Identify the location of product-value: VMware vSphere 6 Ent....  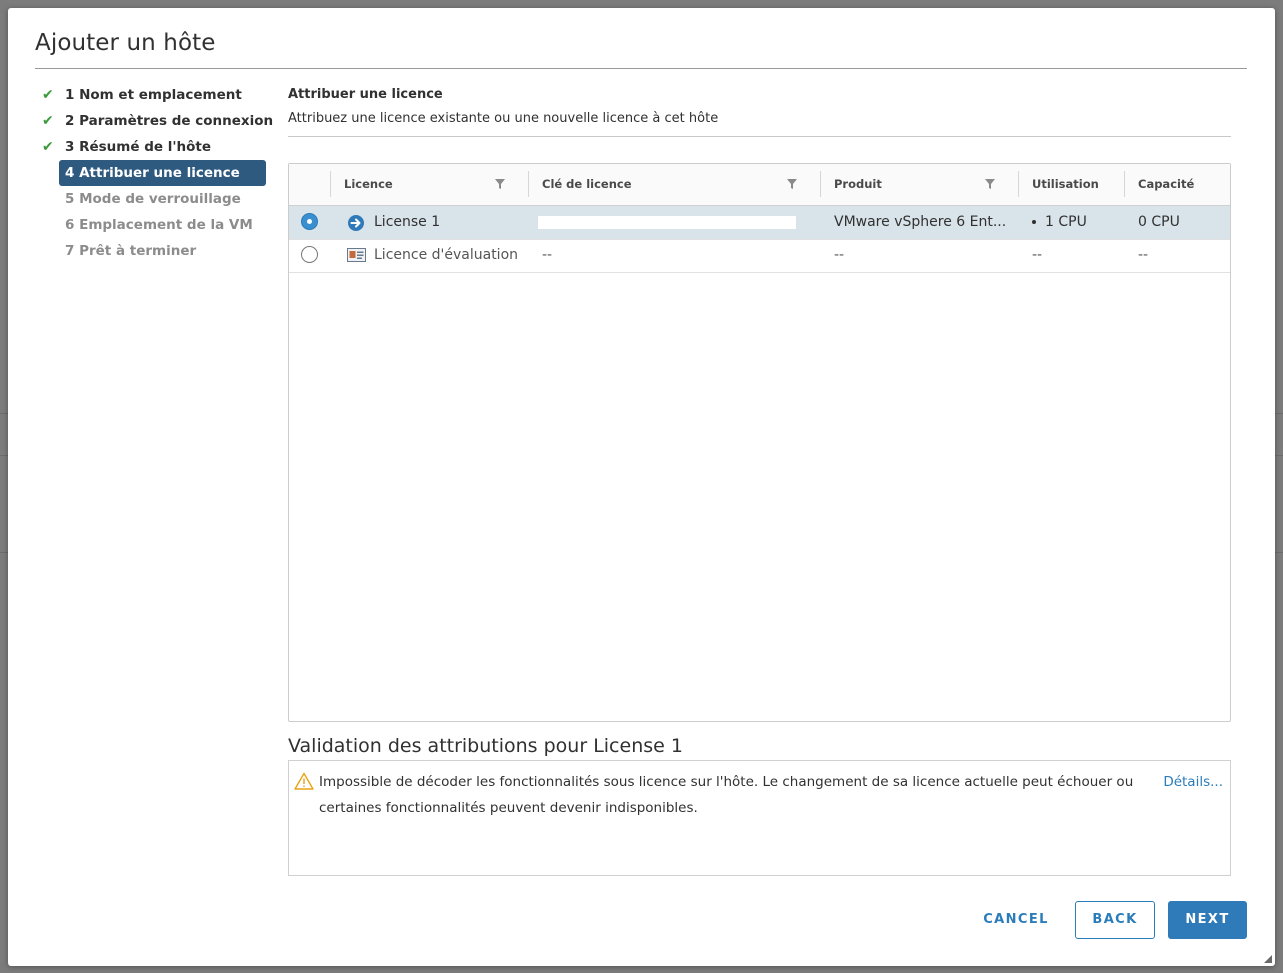
(920, 222).